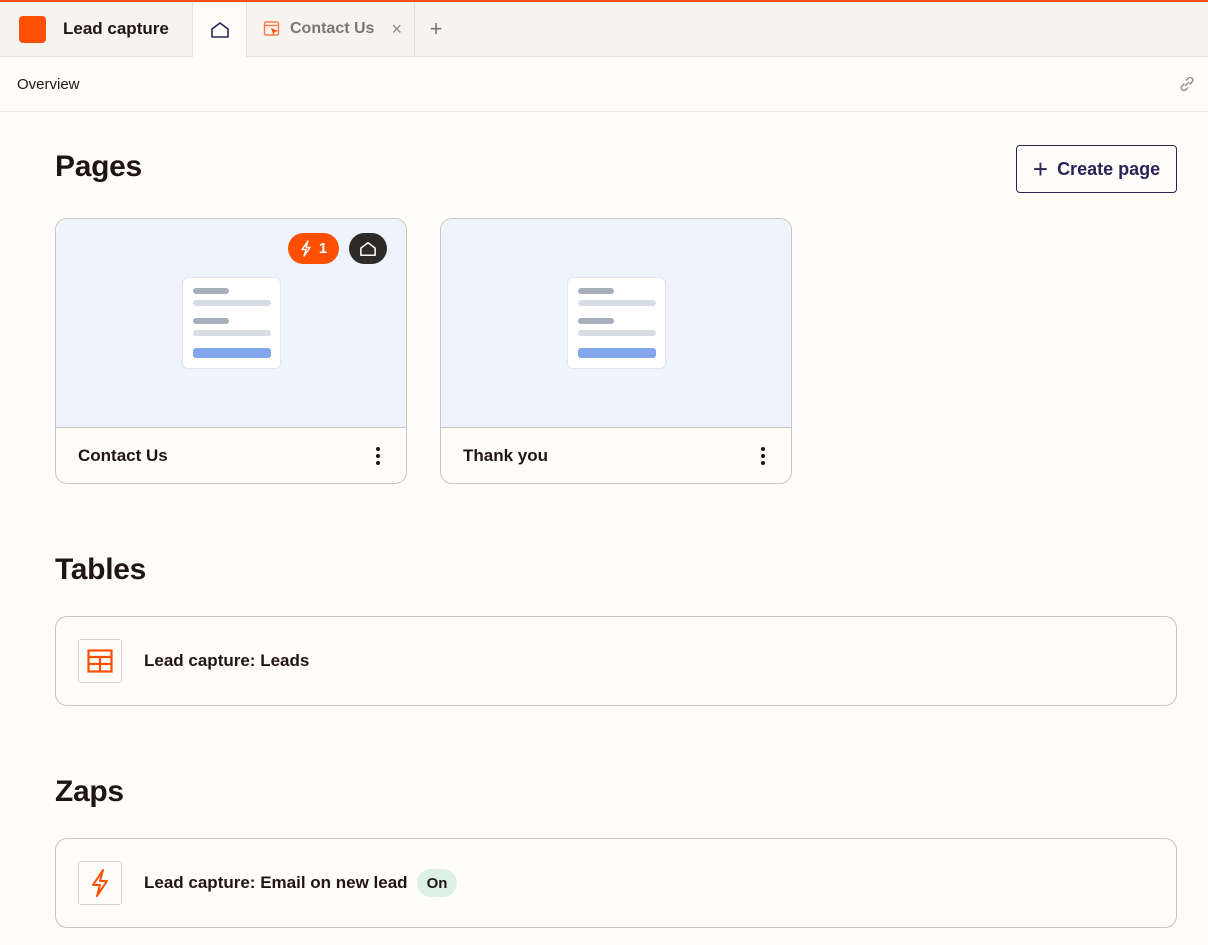 The image size is (1208, 945). Describe the element at coordinates (231, 455) in the screenshot. I see `page-card-footer: Contact Us` at that location.